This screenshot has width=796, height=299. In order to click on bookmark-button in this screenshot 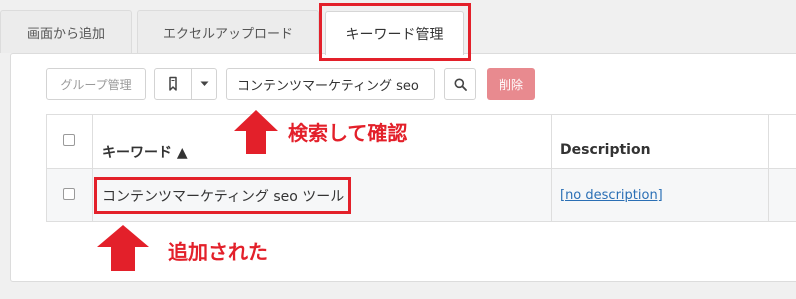, I will do `click(173, 84)`.